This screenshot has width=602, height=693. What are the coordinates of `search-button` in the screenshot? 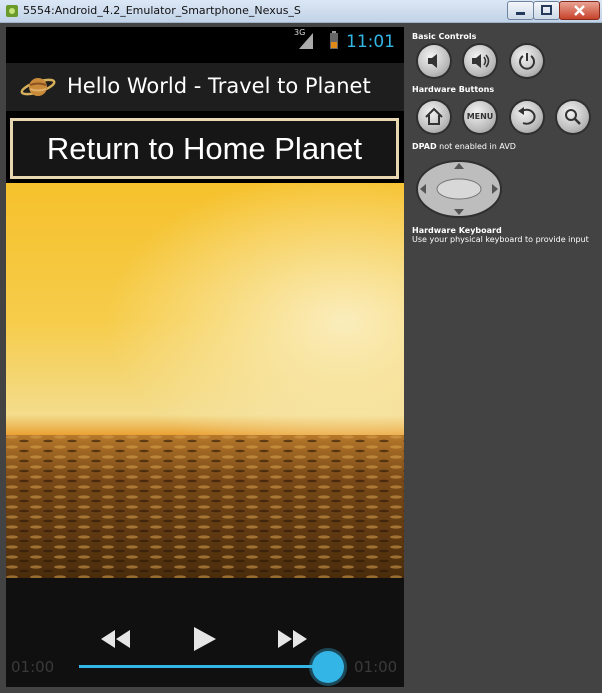 It's located at (573, 117).